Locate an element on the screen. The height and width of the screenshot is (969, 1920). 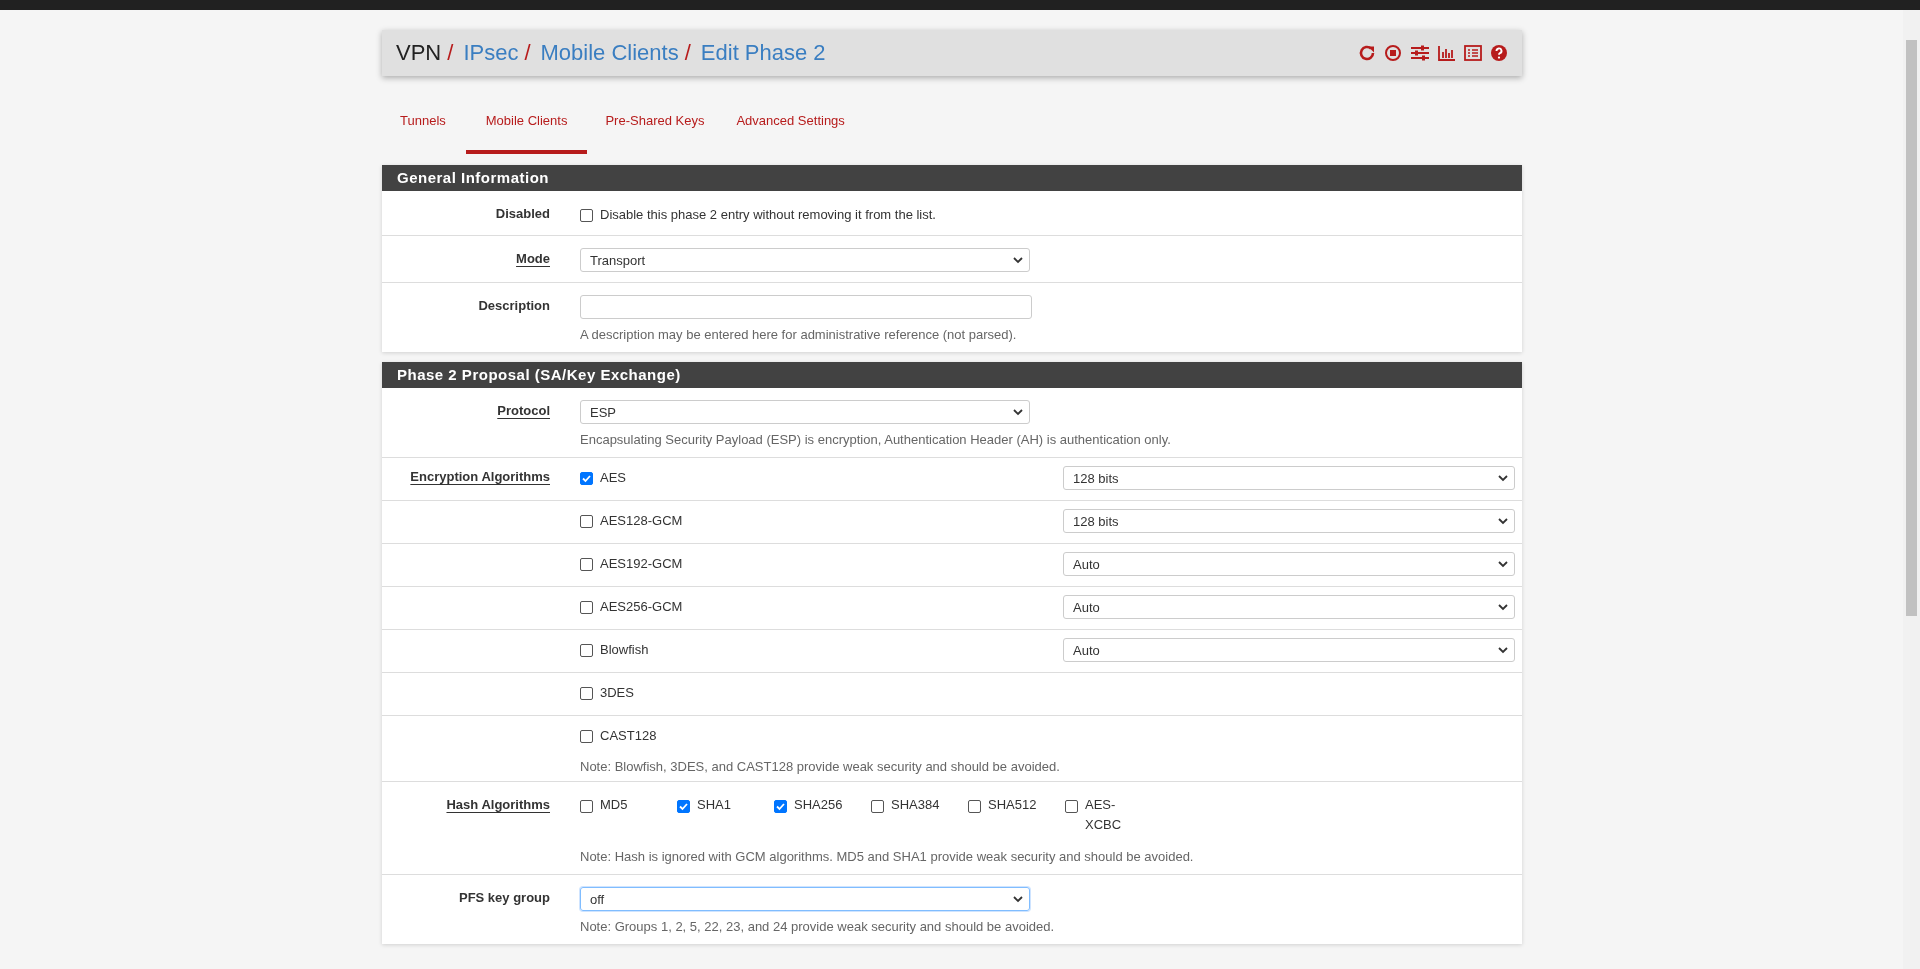
help-text: Note: Hash is ignored with GCM algorithms. MD5 and SHA1 provide weak security and should be avoided. is located at coordinates (887, 856).